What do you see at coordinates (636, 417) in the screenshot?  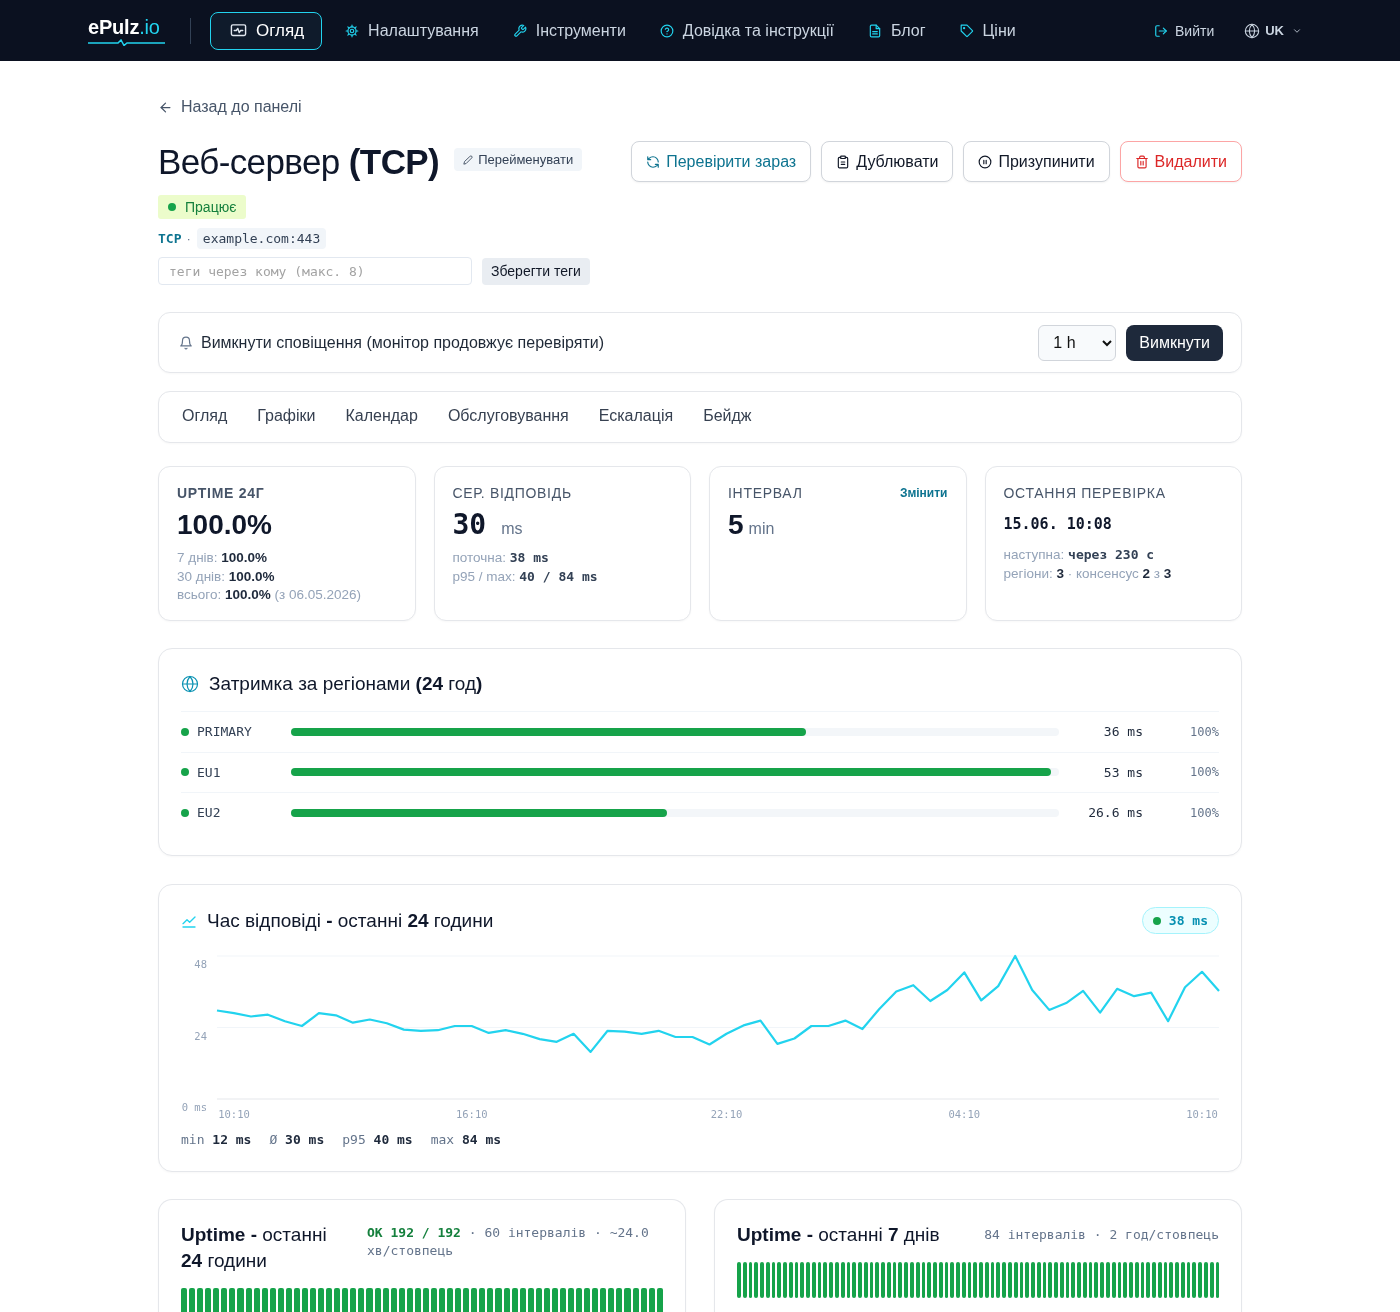 I see `tab: Ескалація` at bounding box center [636, 417].